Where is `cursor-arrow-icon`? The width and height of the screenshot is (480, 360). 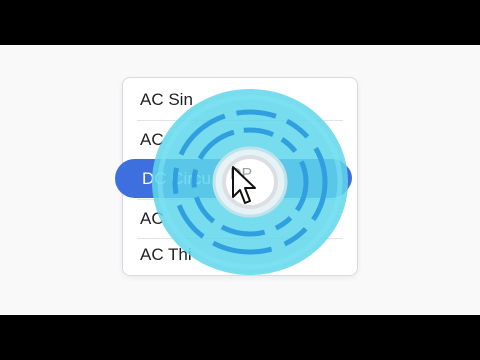 cursor-arrow-icon is located at coordinates (244, 185).